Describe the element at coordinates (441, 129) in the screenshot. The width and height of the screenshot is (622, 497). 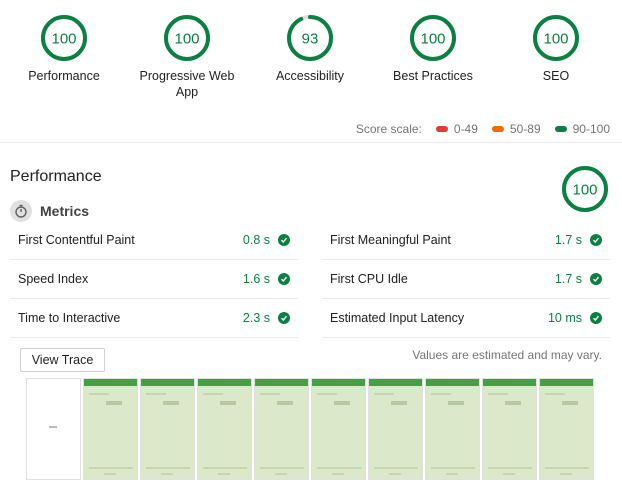
I see `fail-swatch` at that location.